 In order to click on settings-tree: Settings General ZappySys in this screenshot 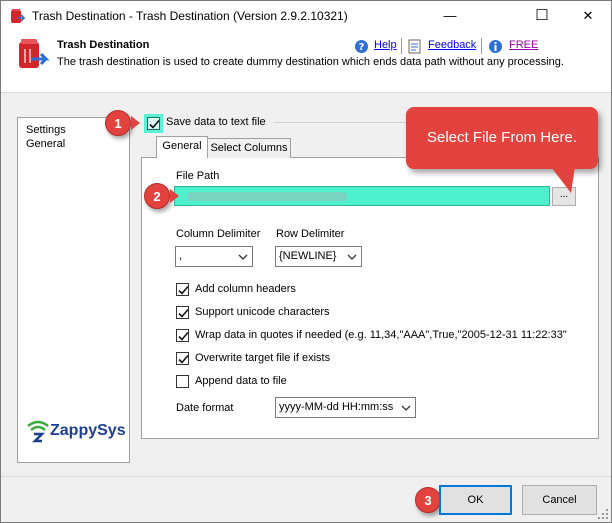, I will do `click(73, 290)`.